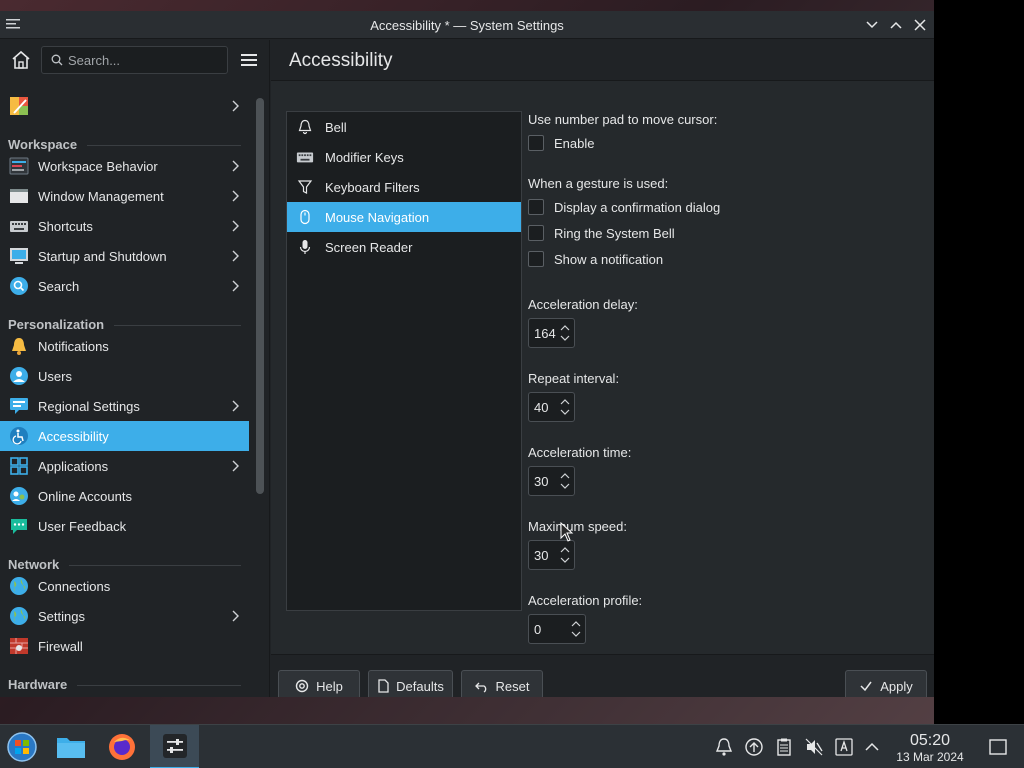 Image resolution: width=1024 pixels, height=768 pixels. I want to click on maximum-speed-value: 30, so click(541, 555).